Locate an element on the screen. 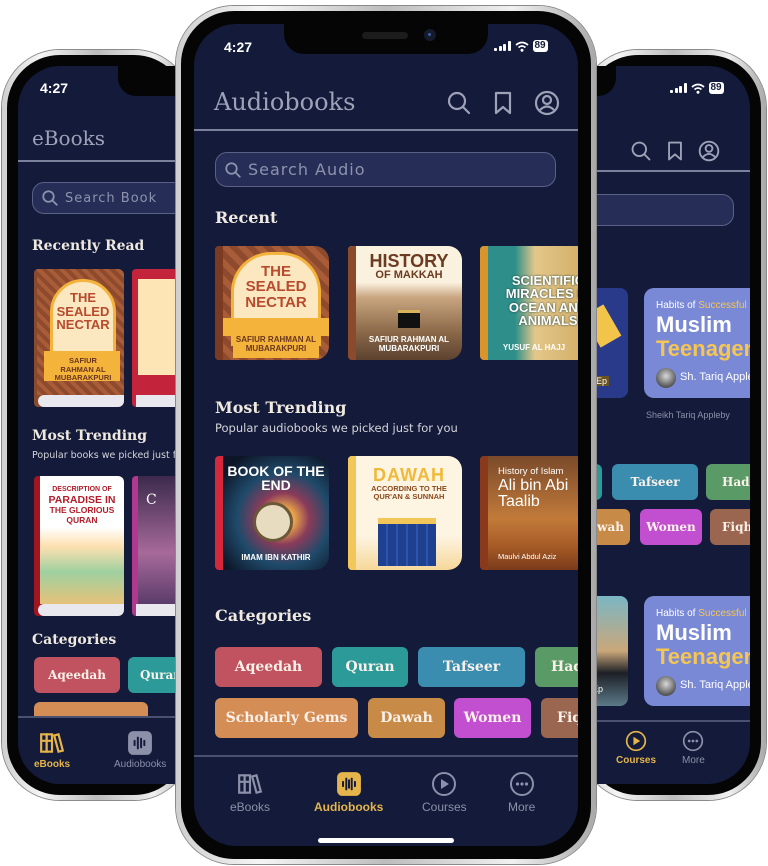 The width and height of the screenshot is (768, 866). categories-title: Categories is located at coordinates (74, 640).